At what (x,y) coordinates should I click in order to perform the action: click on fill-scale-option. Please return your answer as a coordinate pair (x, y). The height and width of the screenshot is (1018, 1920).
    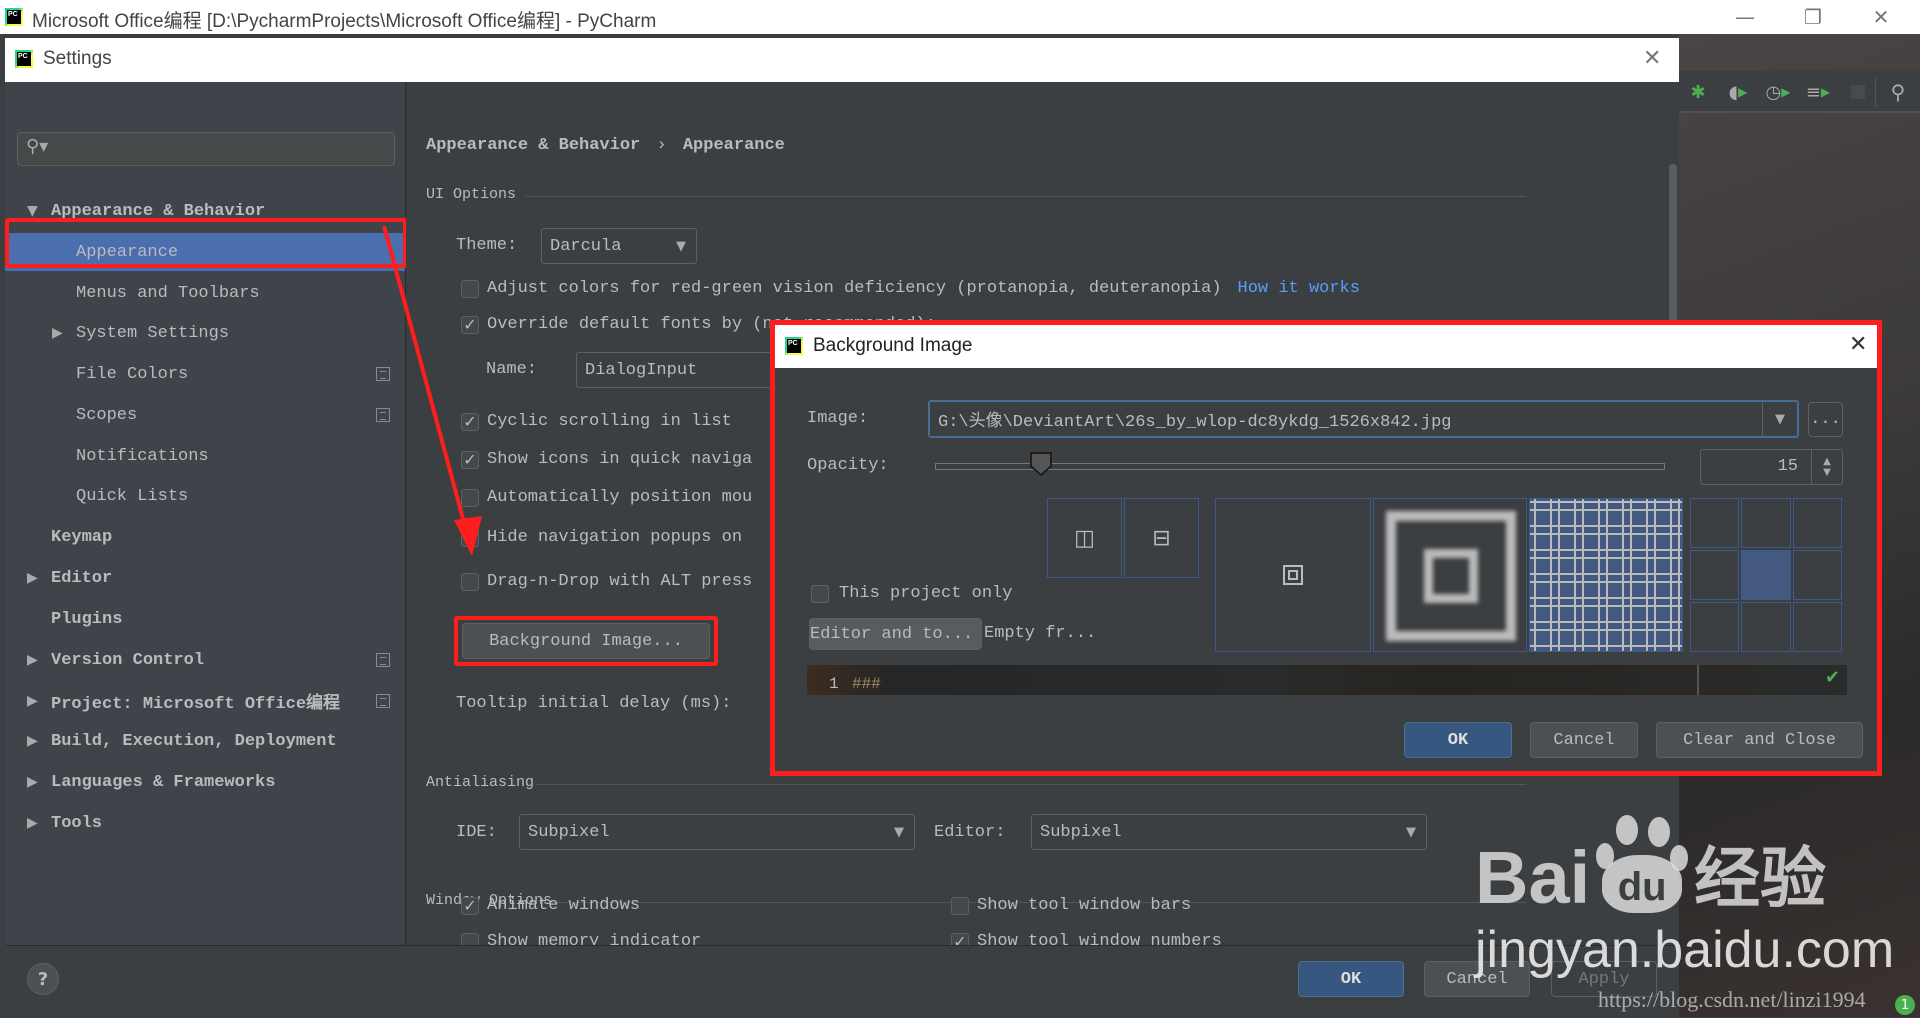
    Looking at the image, I should click on (1450, 575).